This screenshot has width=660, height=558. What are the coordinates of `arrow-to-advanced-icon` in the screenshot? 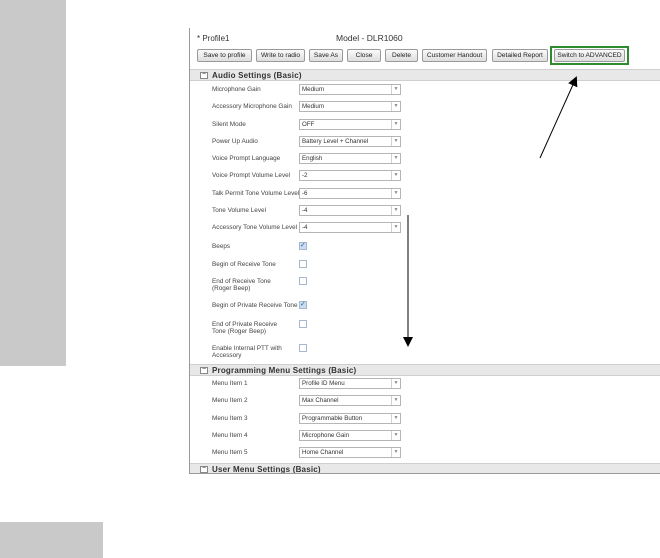 It's located at (558, 117).